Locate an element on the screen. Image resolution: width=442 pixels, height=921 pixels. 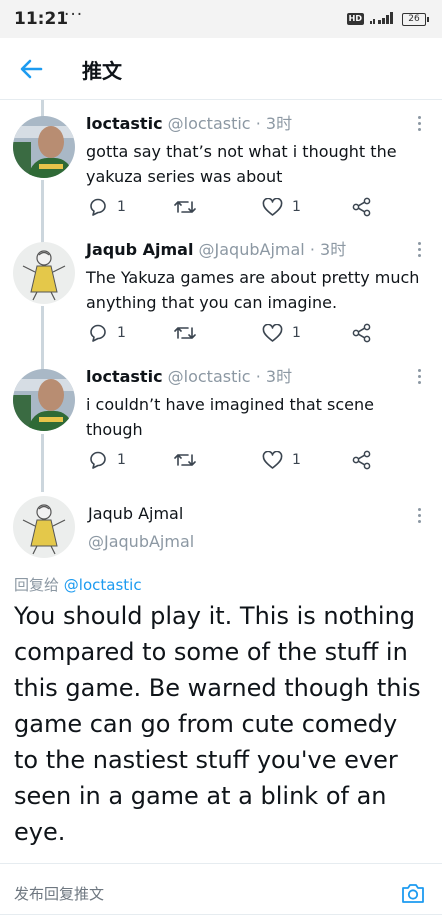
back-button is located at coordinates (31, 69).